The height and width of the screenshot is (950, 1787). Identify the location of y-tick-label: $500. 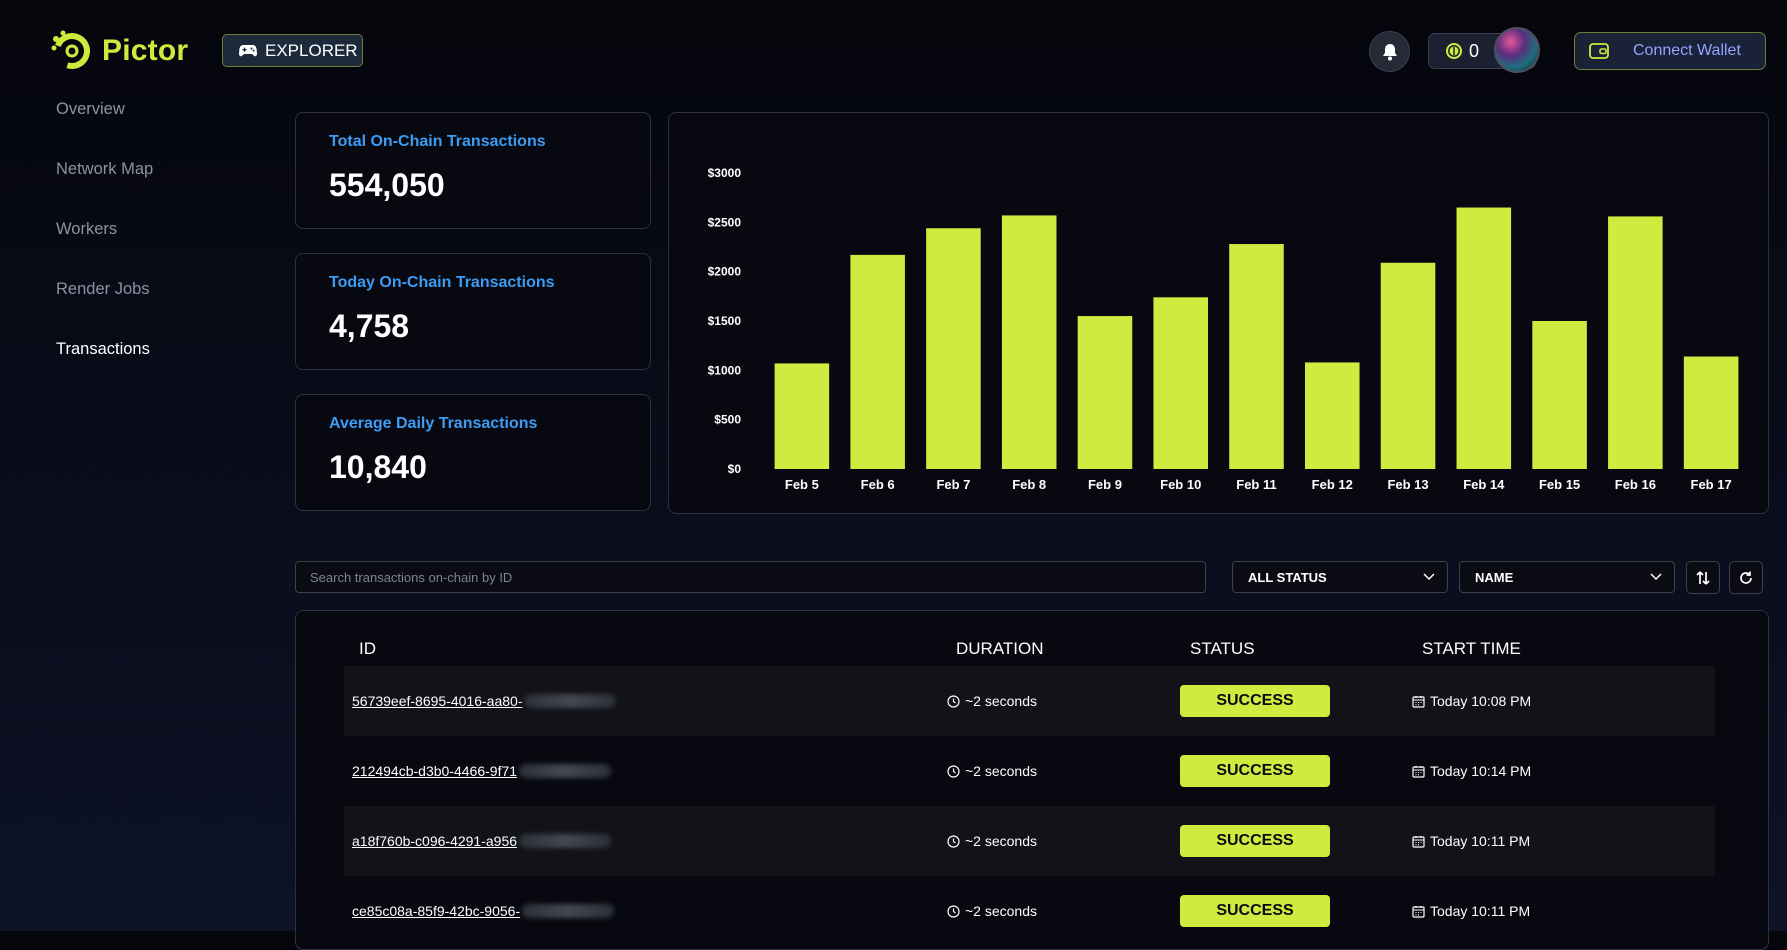
(727, 420).